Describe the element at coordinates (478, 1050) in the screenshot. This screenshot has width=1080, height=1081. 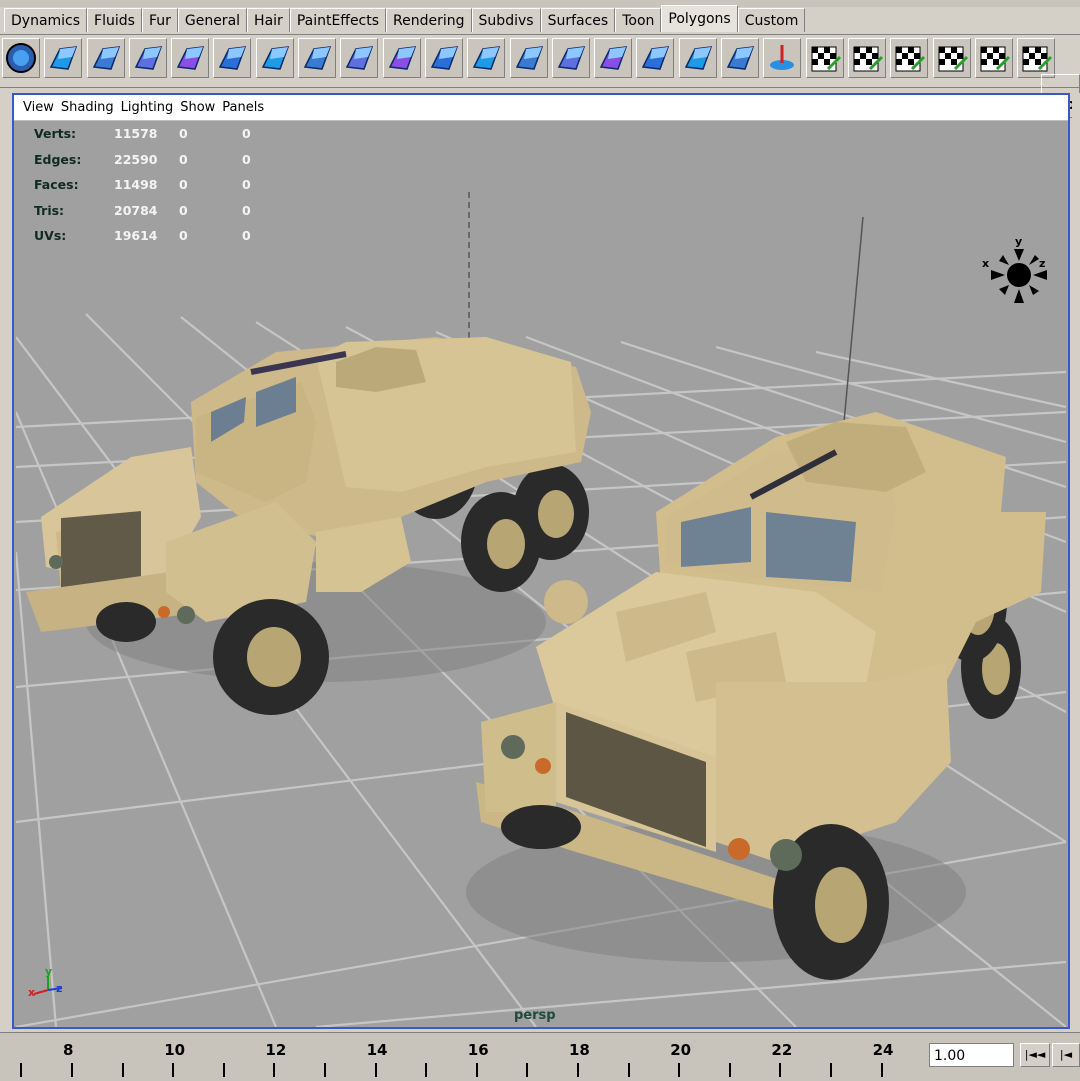
I see `frame-label: 16` at that location.